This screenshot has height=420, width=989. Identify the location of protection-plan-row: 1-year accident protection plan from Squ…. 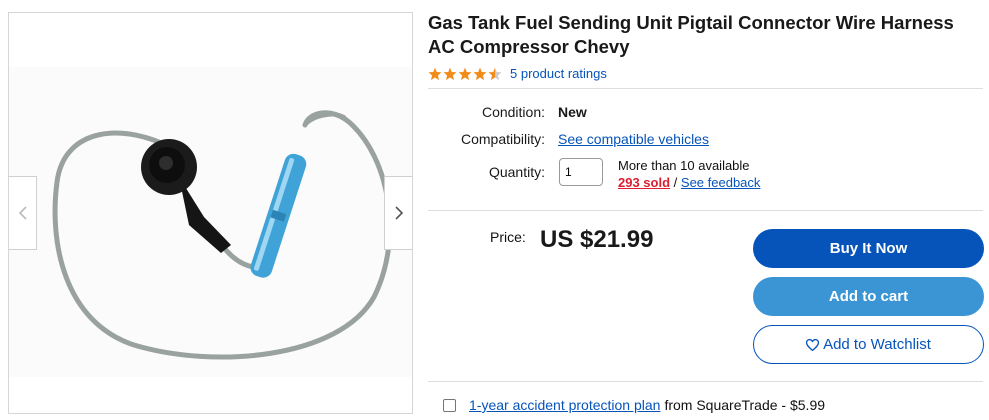
(634, 405).